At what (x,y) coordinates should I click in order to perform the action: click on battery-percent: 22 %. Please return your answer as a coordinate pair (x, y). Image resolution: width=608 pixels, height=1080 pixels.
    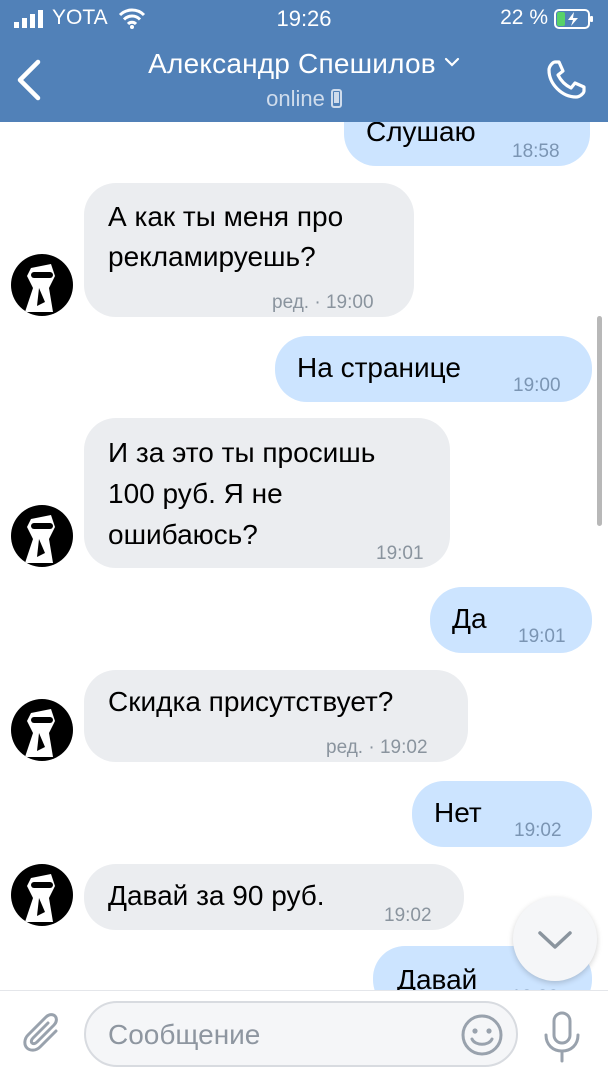
    Looking at the image, I should click on (524, 17).